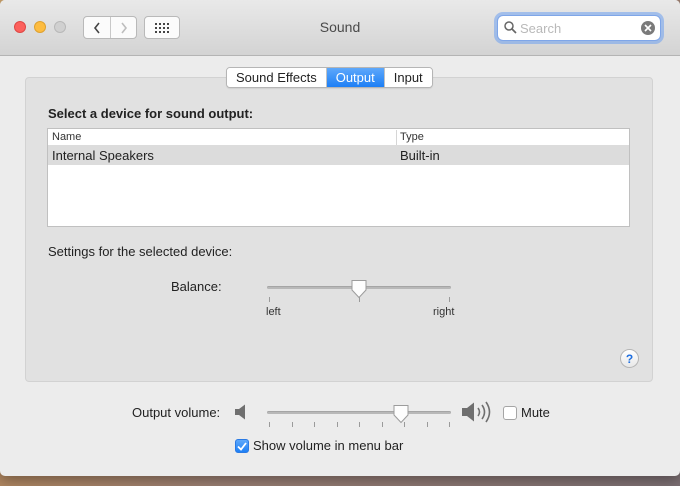 The width and height of the screenshot is (680, 486). I want to click on balance-right-label: right, so click(444, 312).